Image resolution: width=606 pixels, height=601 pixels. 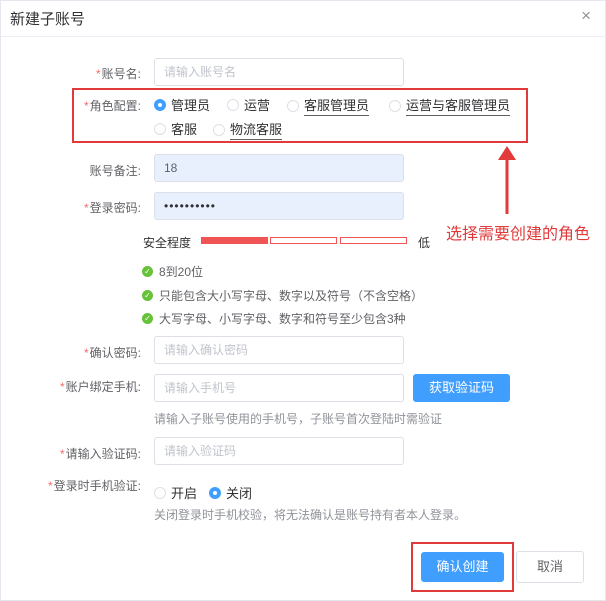 I want to click on role-label: *角色配置:, so click(x=112, y=106).